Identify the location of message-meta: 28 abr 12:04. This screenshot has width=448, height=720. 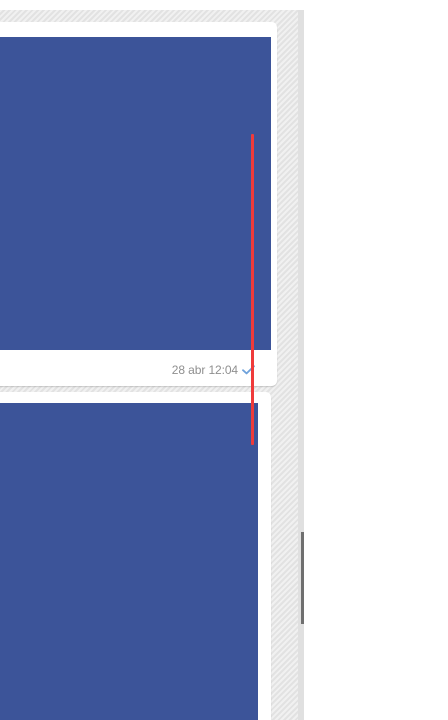
(213, 370).